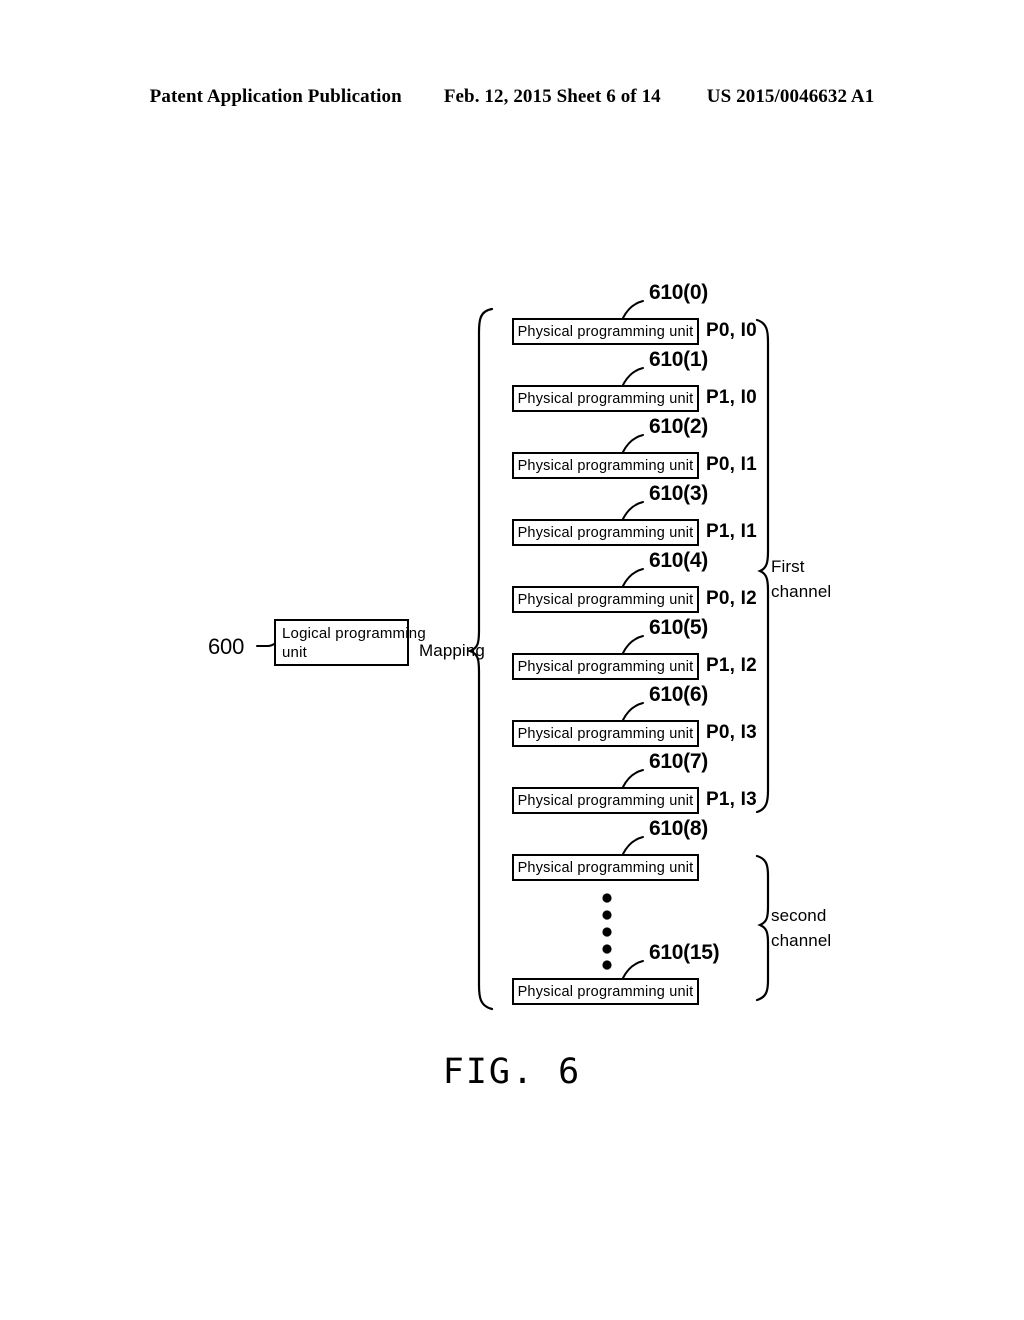  I want to click on pi-label-6: P0, I3, so click(731, 732).